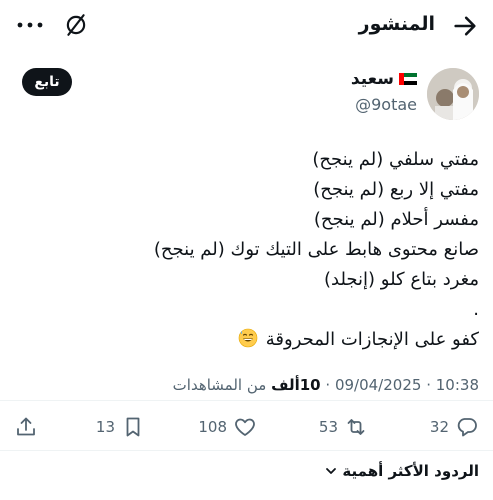 The height and width of the screenshot is (500, 493). Describe the element at coordinates (465, 26) in the screenshot. I see `arrow-right-icon` at that location.